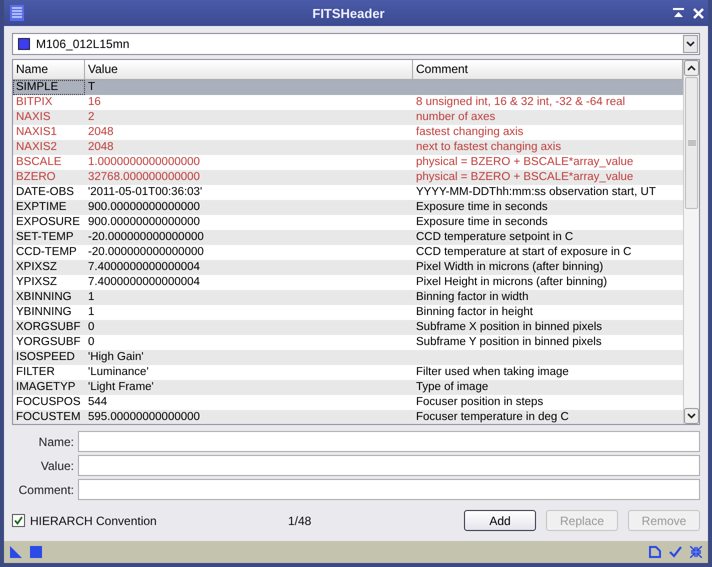 This screenshot has height=567, width=712. What do you see at coordinates (91, 87) in the screenshot?
I see `table-cell-text: T` at bounding box center [91, 87].